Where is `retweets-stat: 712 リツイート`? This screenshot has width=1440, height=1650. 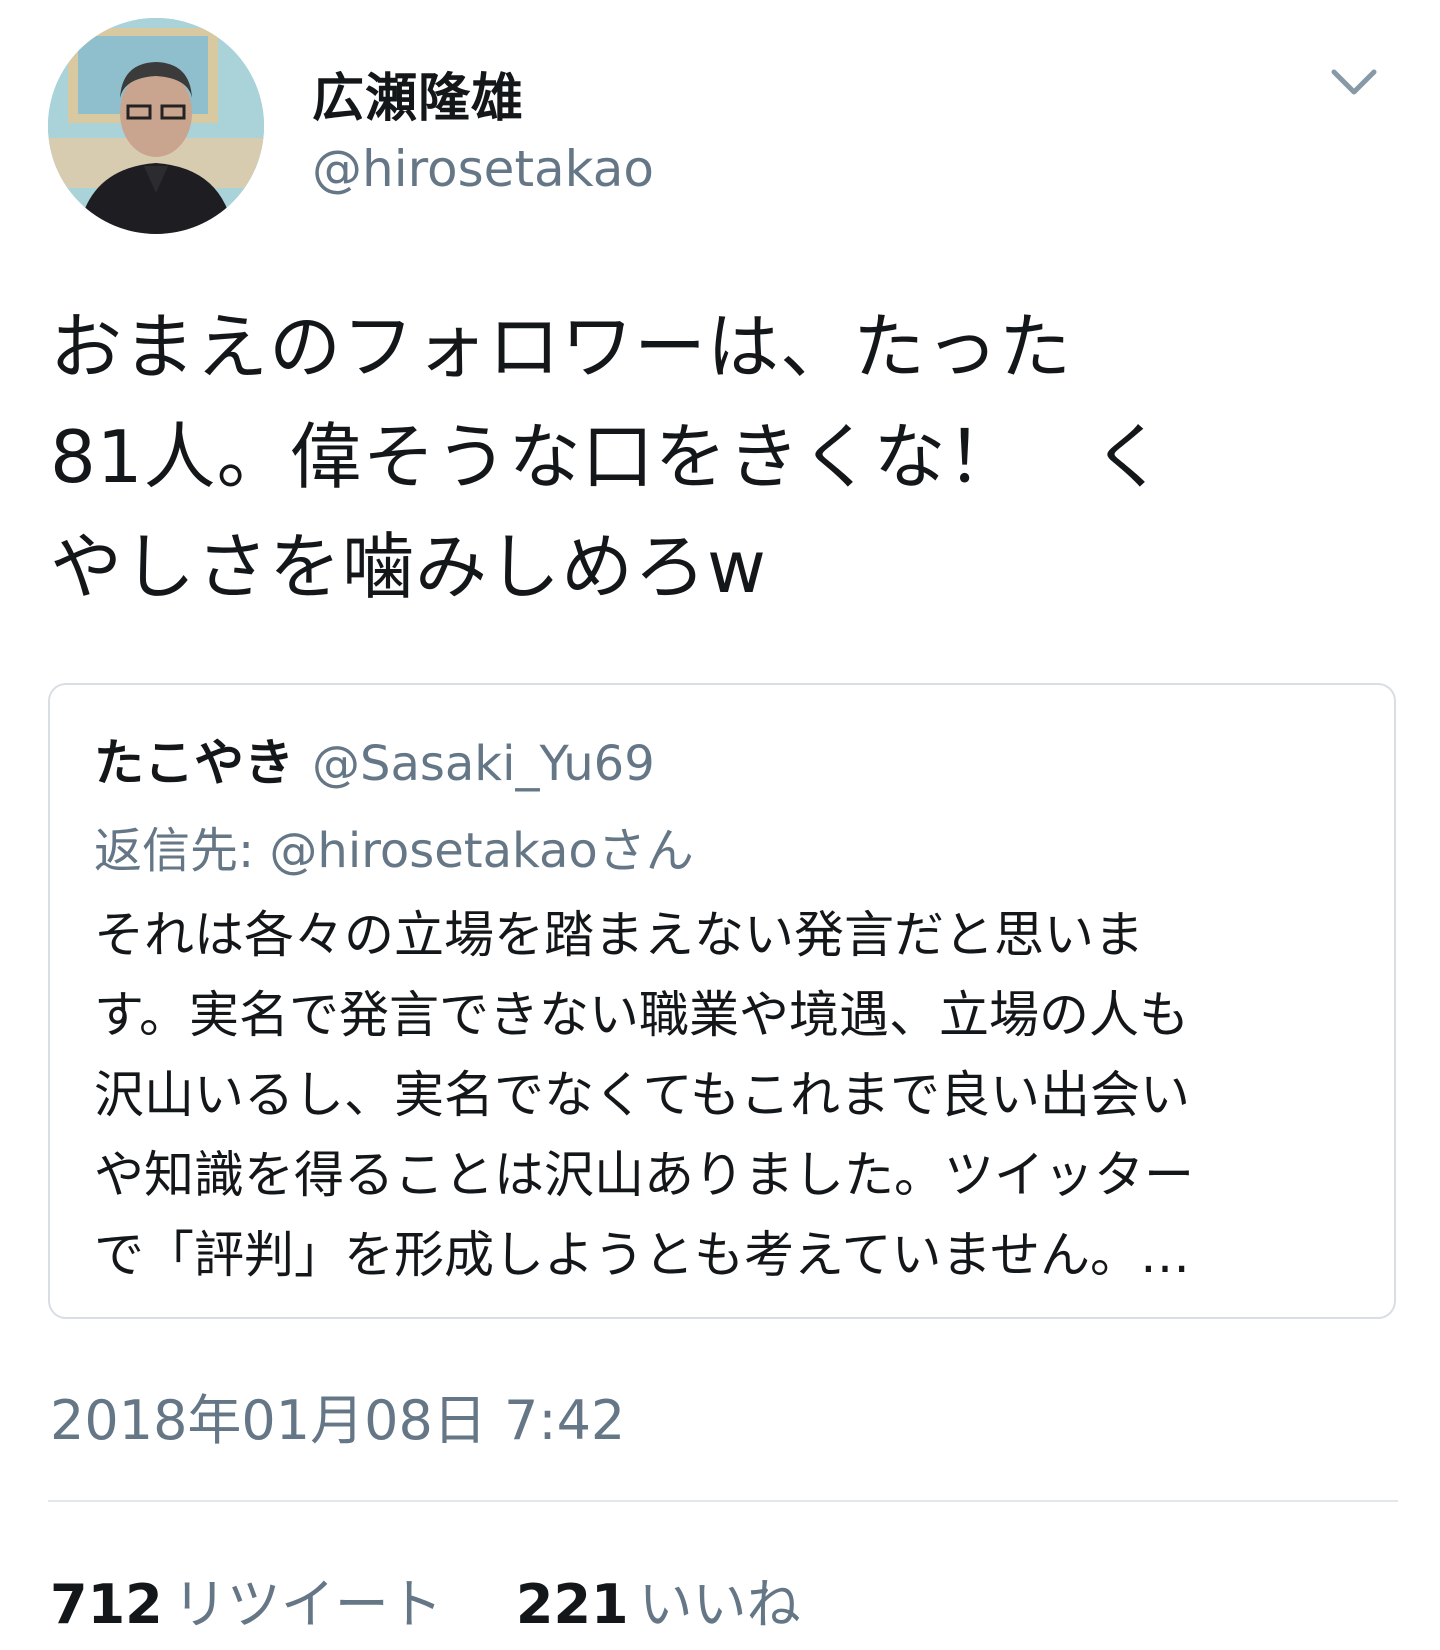
retweets-stat: 712 リツイート is located at coordinates (246, 1599).